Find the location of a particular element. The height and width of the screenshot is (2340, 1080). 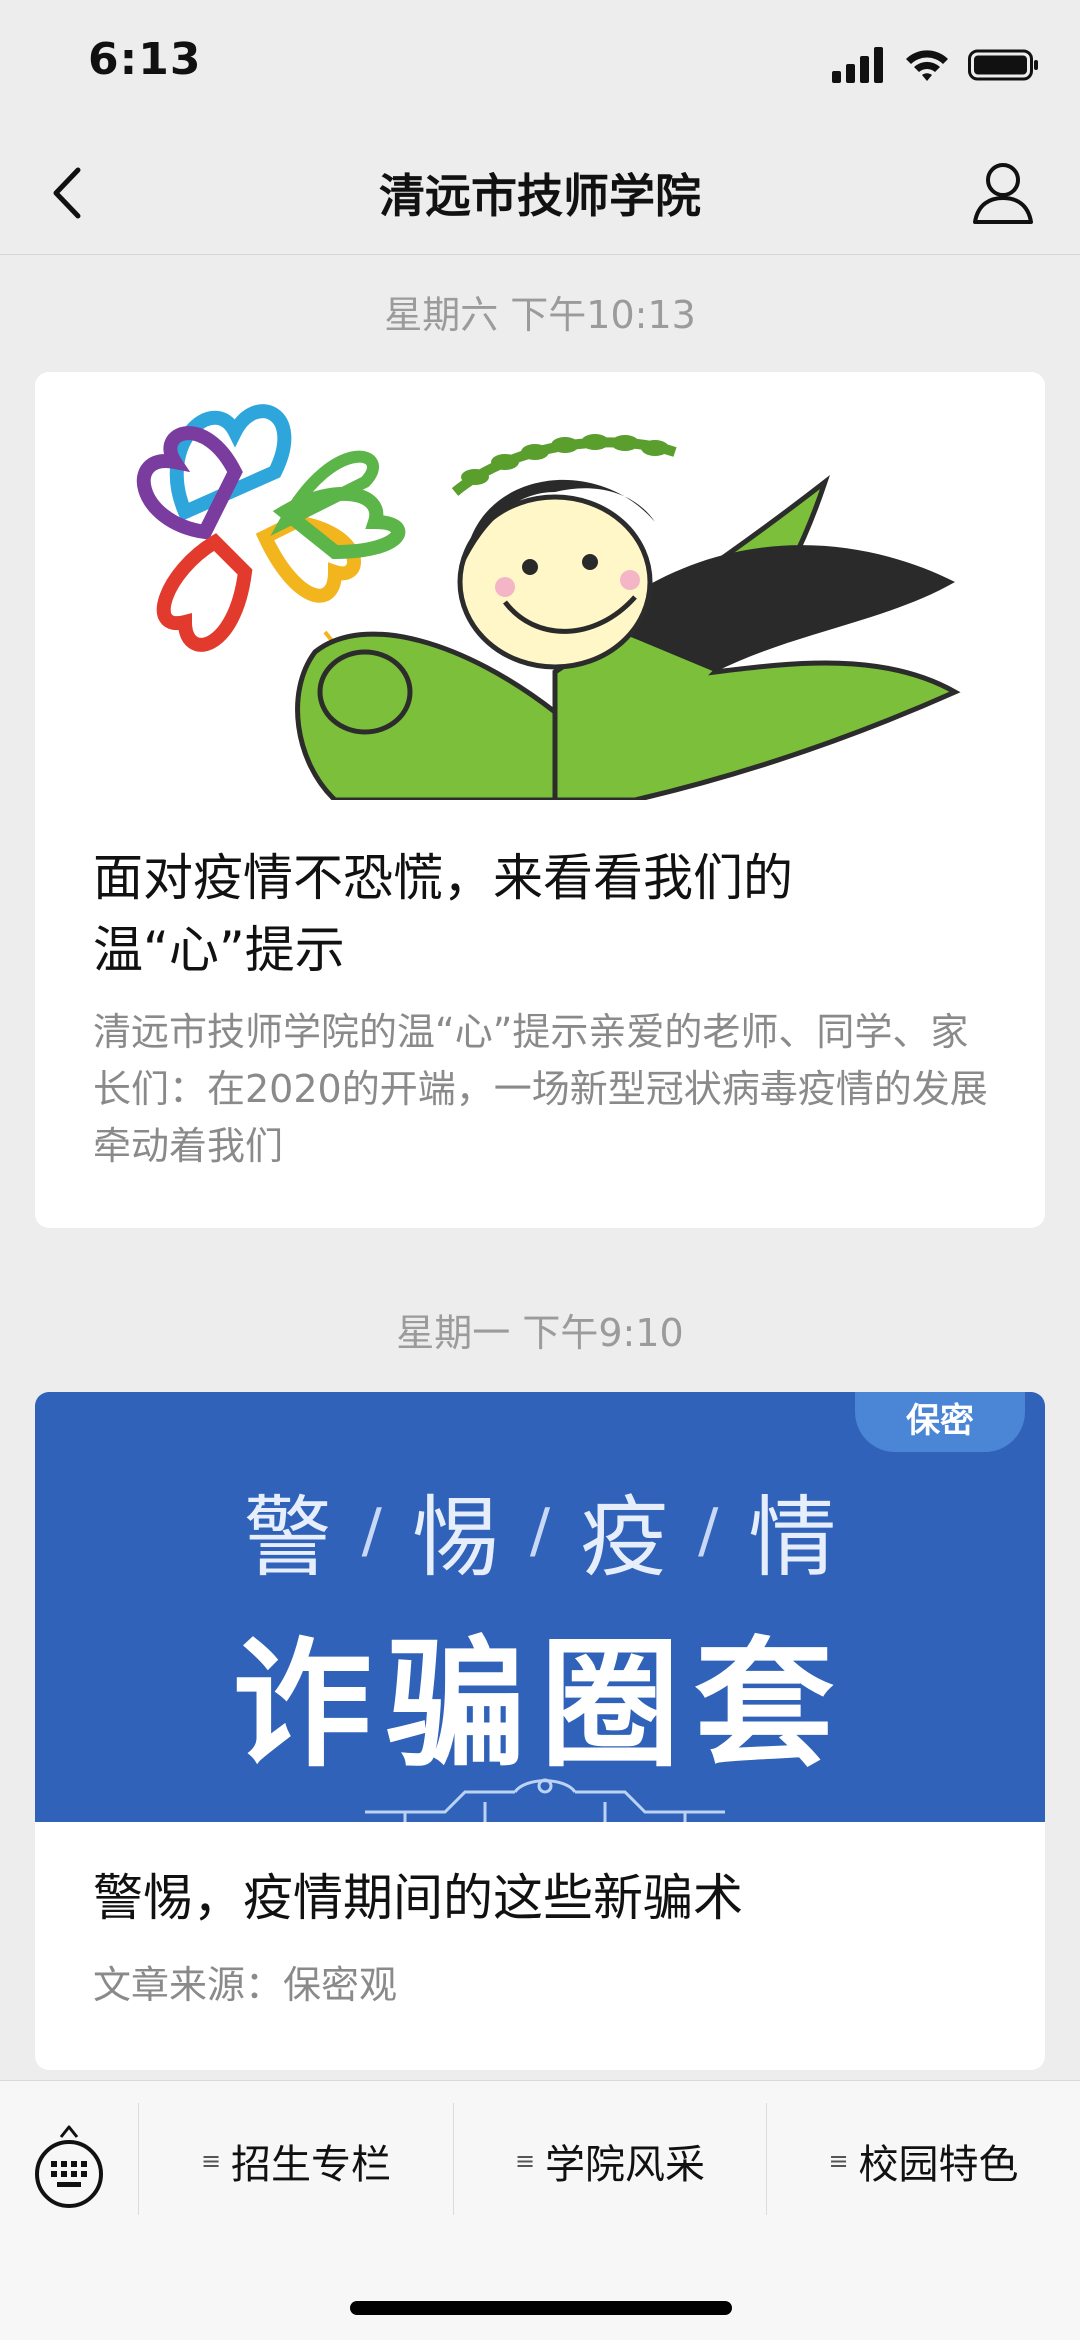

status-bar: 6:13 is located at coordinates (540, 66).